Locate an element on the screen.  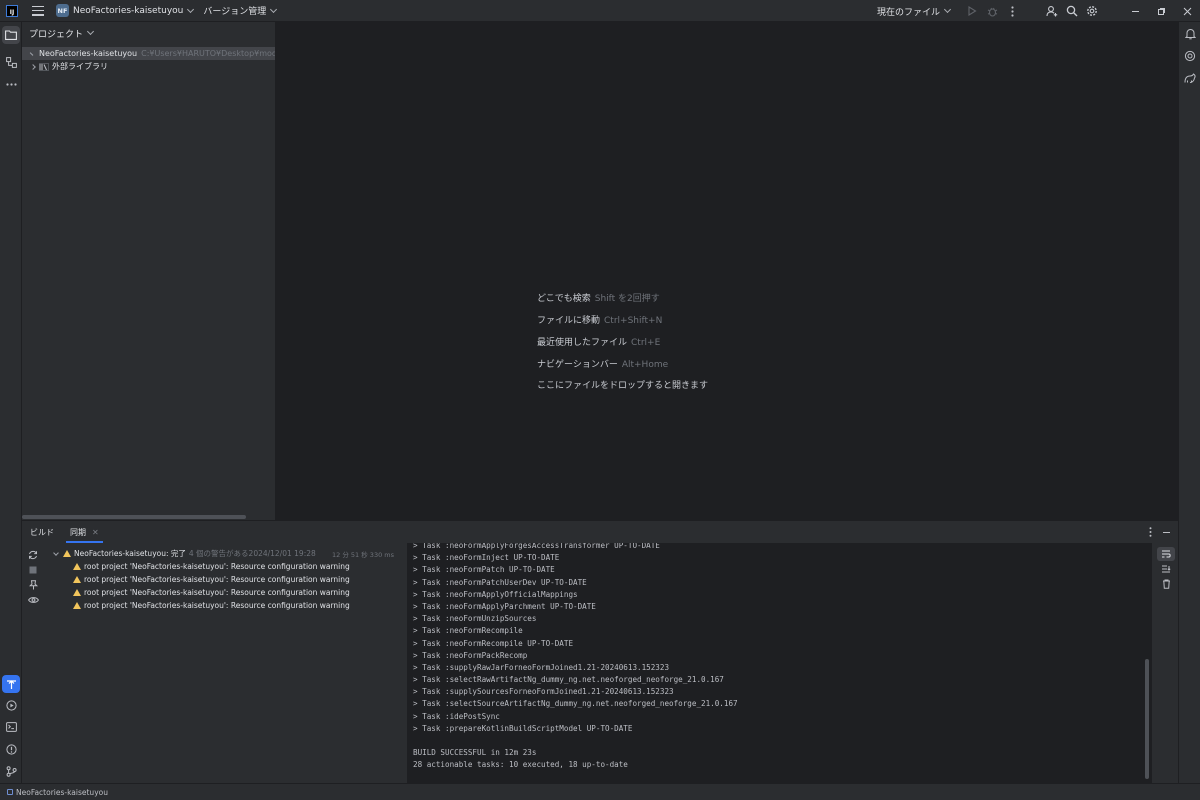
clear-console-icon is located at coordinates (1166, 584).